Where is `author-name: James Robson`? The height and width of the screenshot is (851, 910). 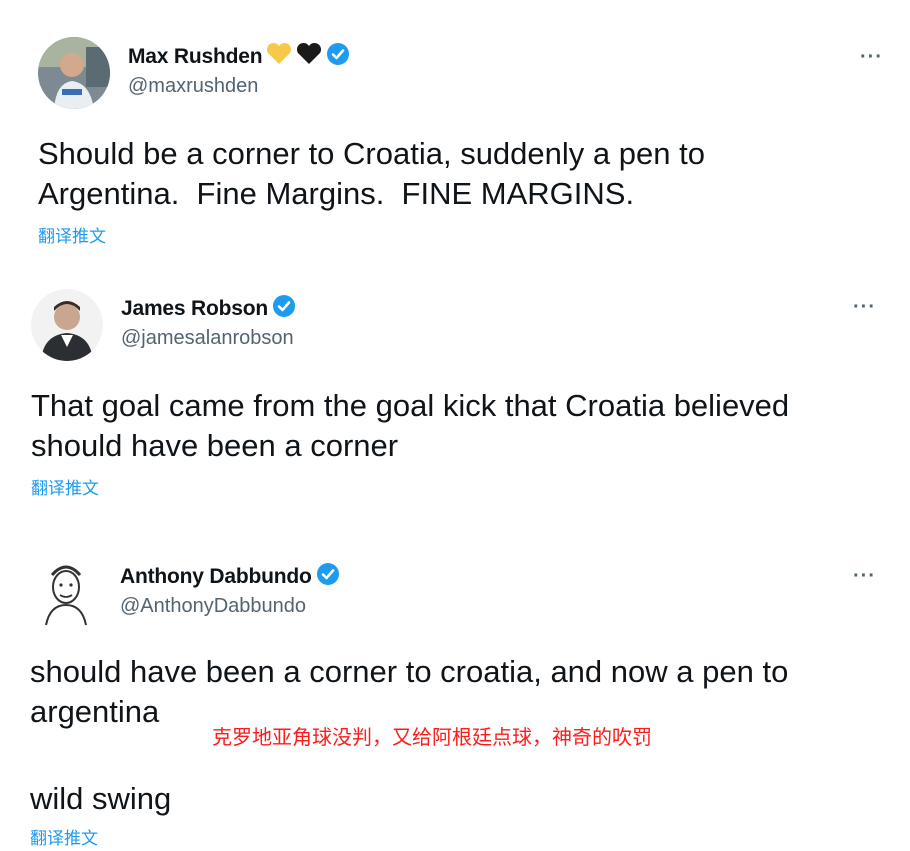
author-name: James Robson is located at coordinates (194, 309).